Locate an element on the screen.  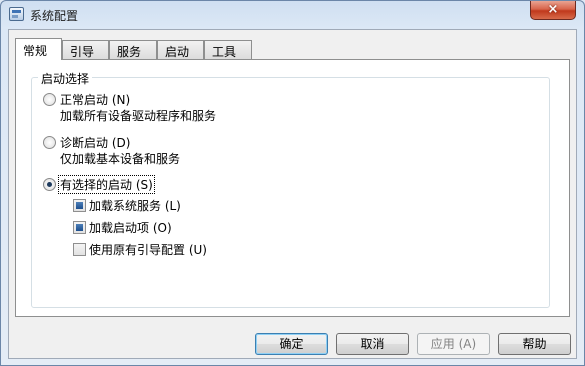
selective-startup-label: 有选择的启动 (S) is located at coordinates (106, 184).